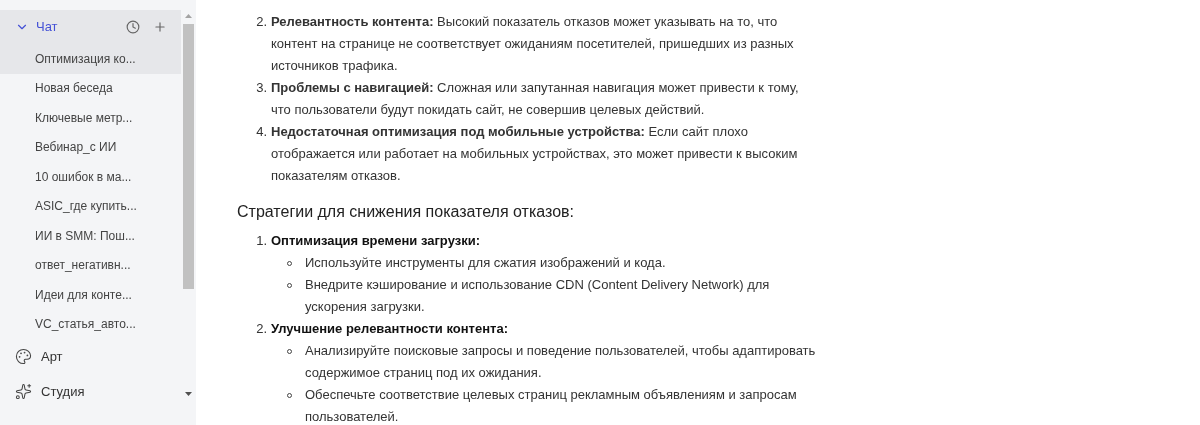  I want to click on bullet-text: Анализируйте поисковые запросы и поведение пользователей, чтобы адаптировать содержимое страниц под их ожидания., so click(561, 362).